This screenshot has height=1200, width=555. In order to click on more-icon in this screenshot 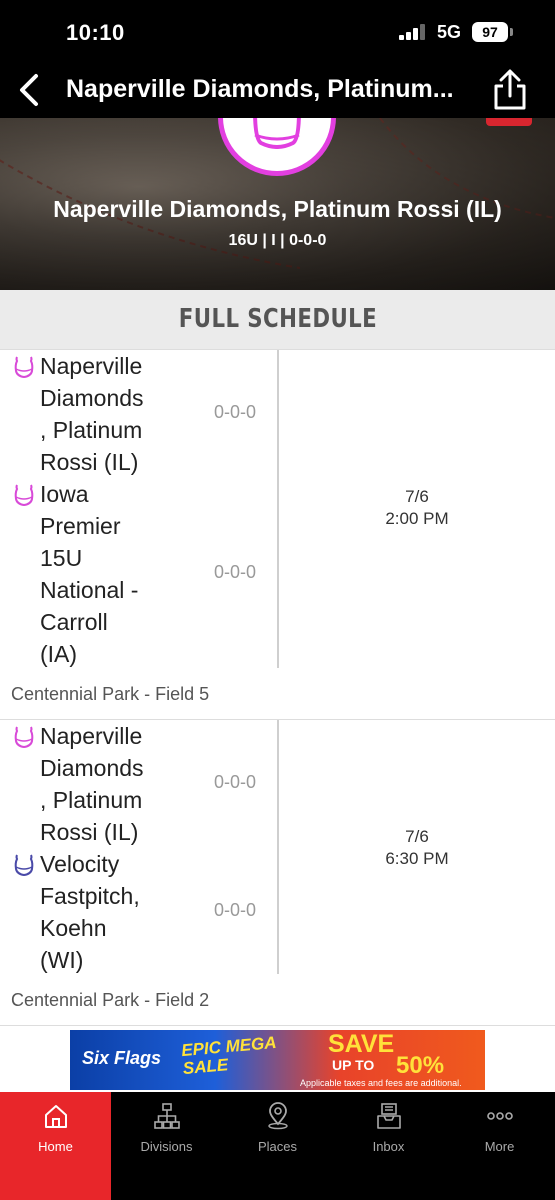, I will do `click(500, 1116)`.